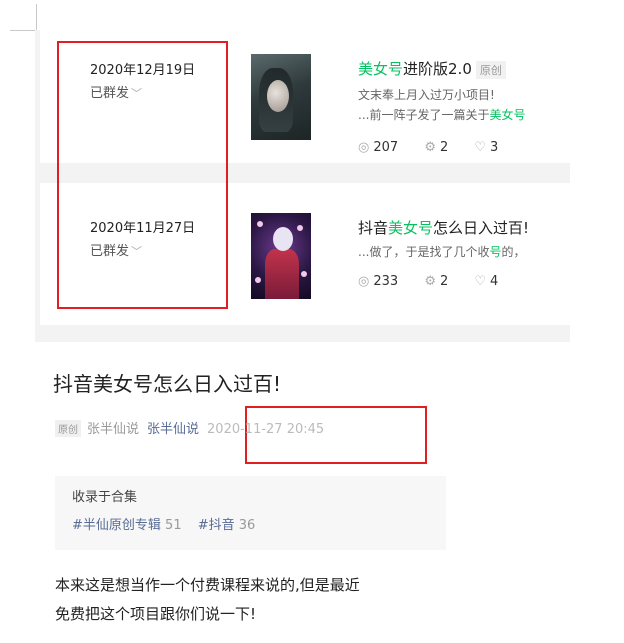  I want to click on original-tag: 原创, so click(490, 69).